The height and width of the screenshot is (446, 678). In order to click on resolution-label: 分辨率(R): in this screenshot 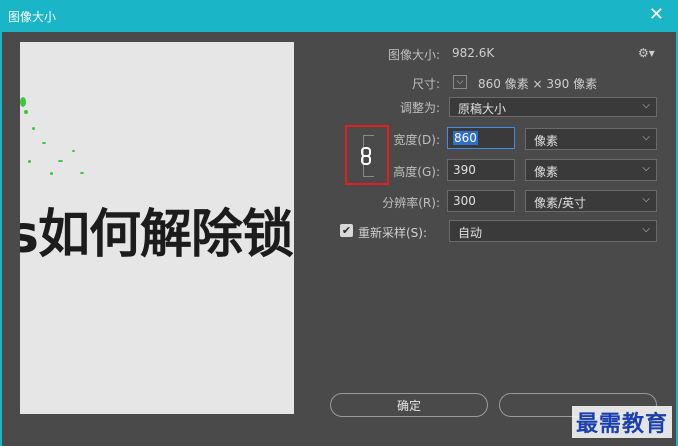, I will do `click(411, 203)`.